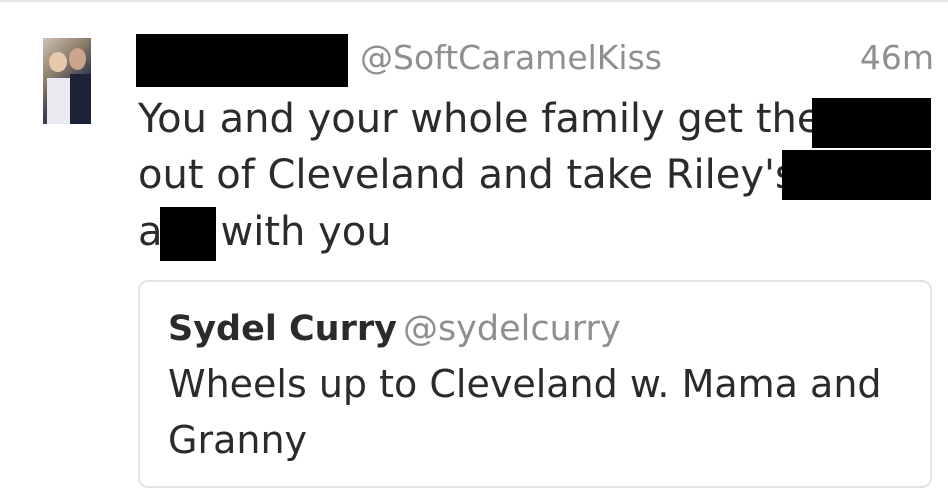 This screenshot has width=948, height=492. Describe the element at coordinates (306, 232) in the screenshot. I see `tweet-text-line-3-end: with you` at that location.